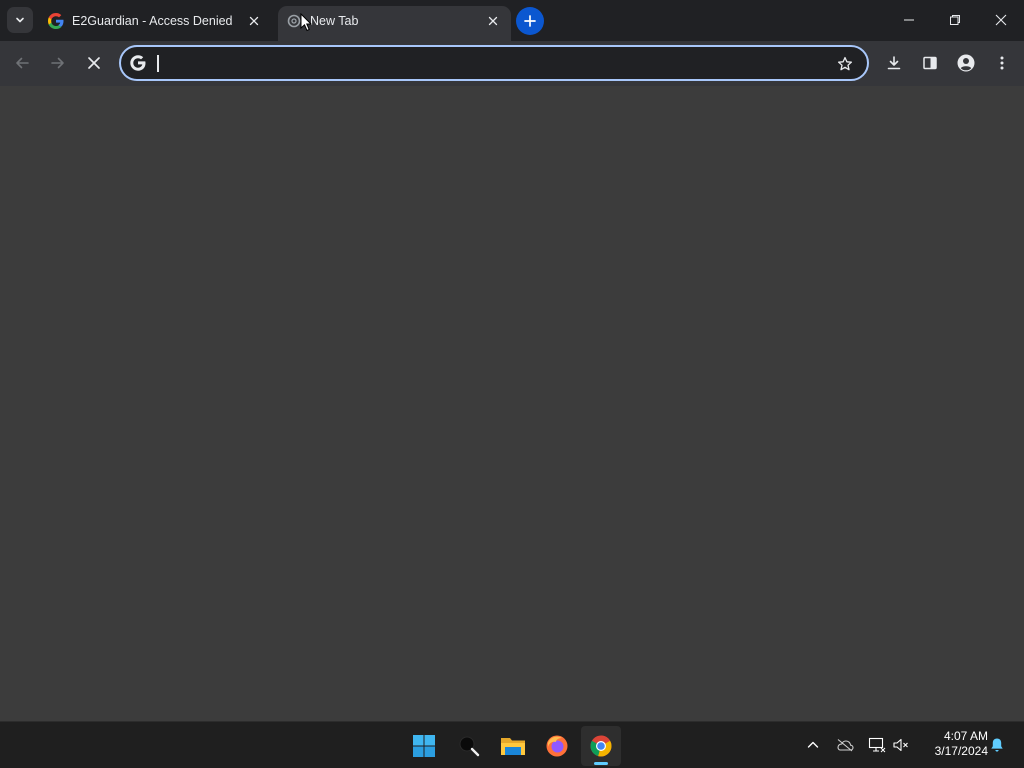 This screenshot has height=768, width=1024. I want to click on volume-muted-icon, so click(900, 745).